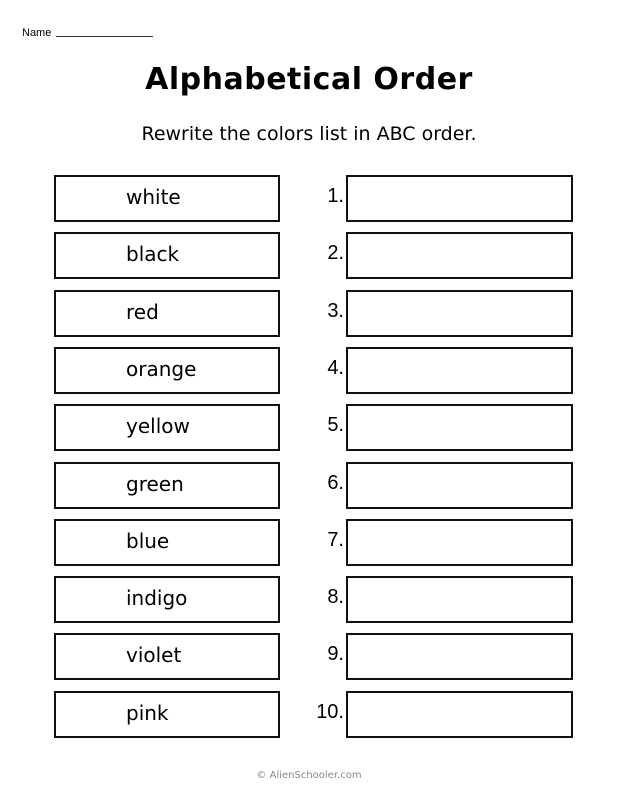 The image size is (618, 800). Describe the element at coordinates (309, 134) in the screenshot. I see `instructions: Rewrite the colors list in ABC order.` at that location.